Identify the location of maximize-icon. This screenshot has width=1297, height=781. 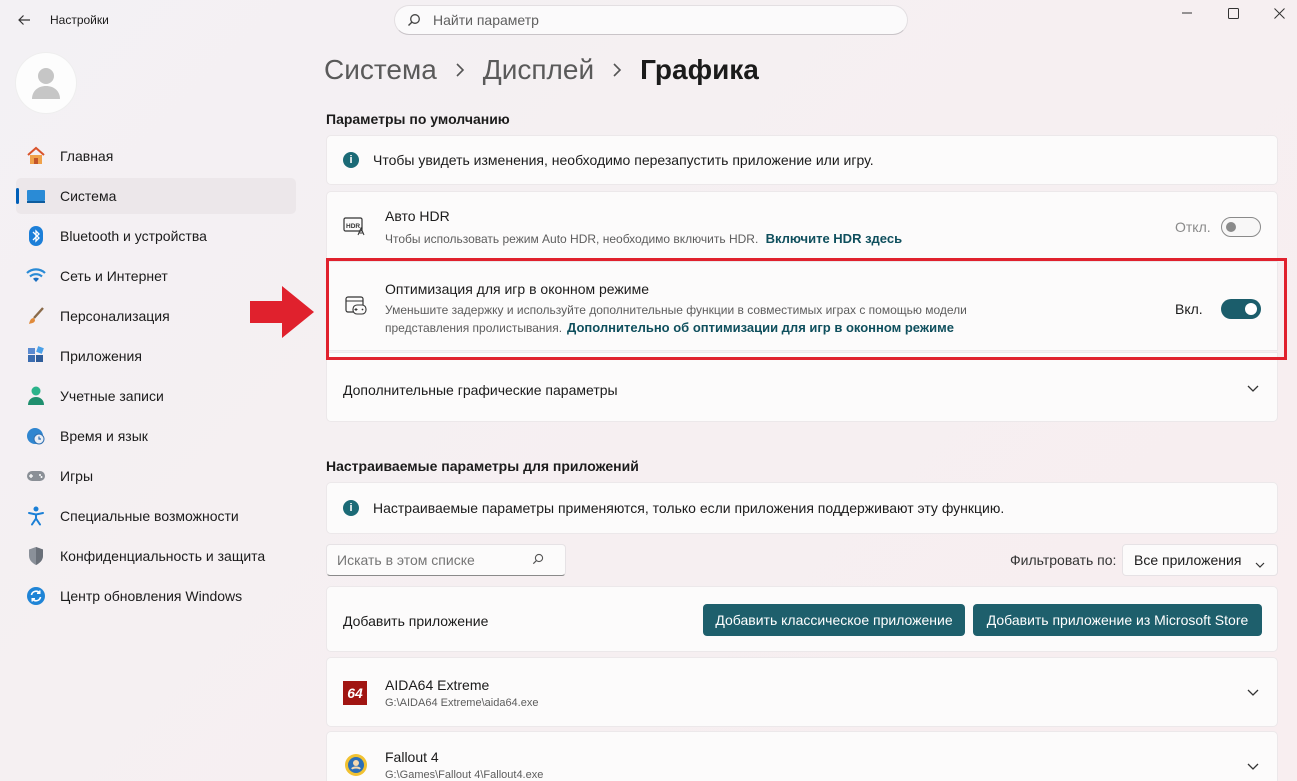
(1233, 13).